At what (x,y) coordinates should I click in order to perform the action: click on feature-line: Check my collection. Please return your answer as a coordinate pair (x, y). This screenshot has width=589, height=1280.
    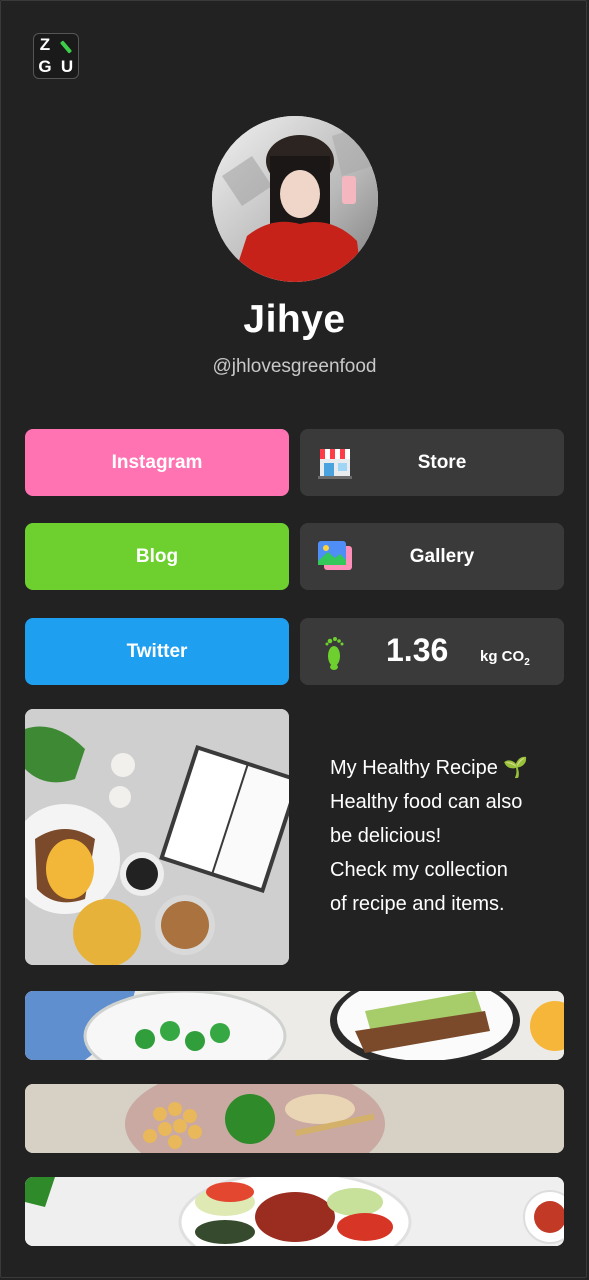
    Looking at the image, I should click on (419, 870).